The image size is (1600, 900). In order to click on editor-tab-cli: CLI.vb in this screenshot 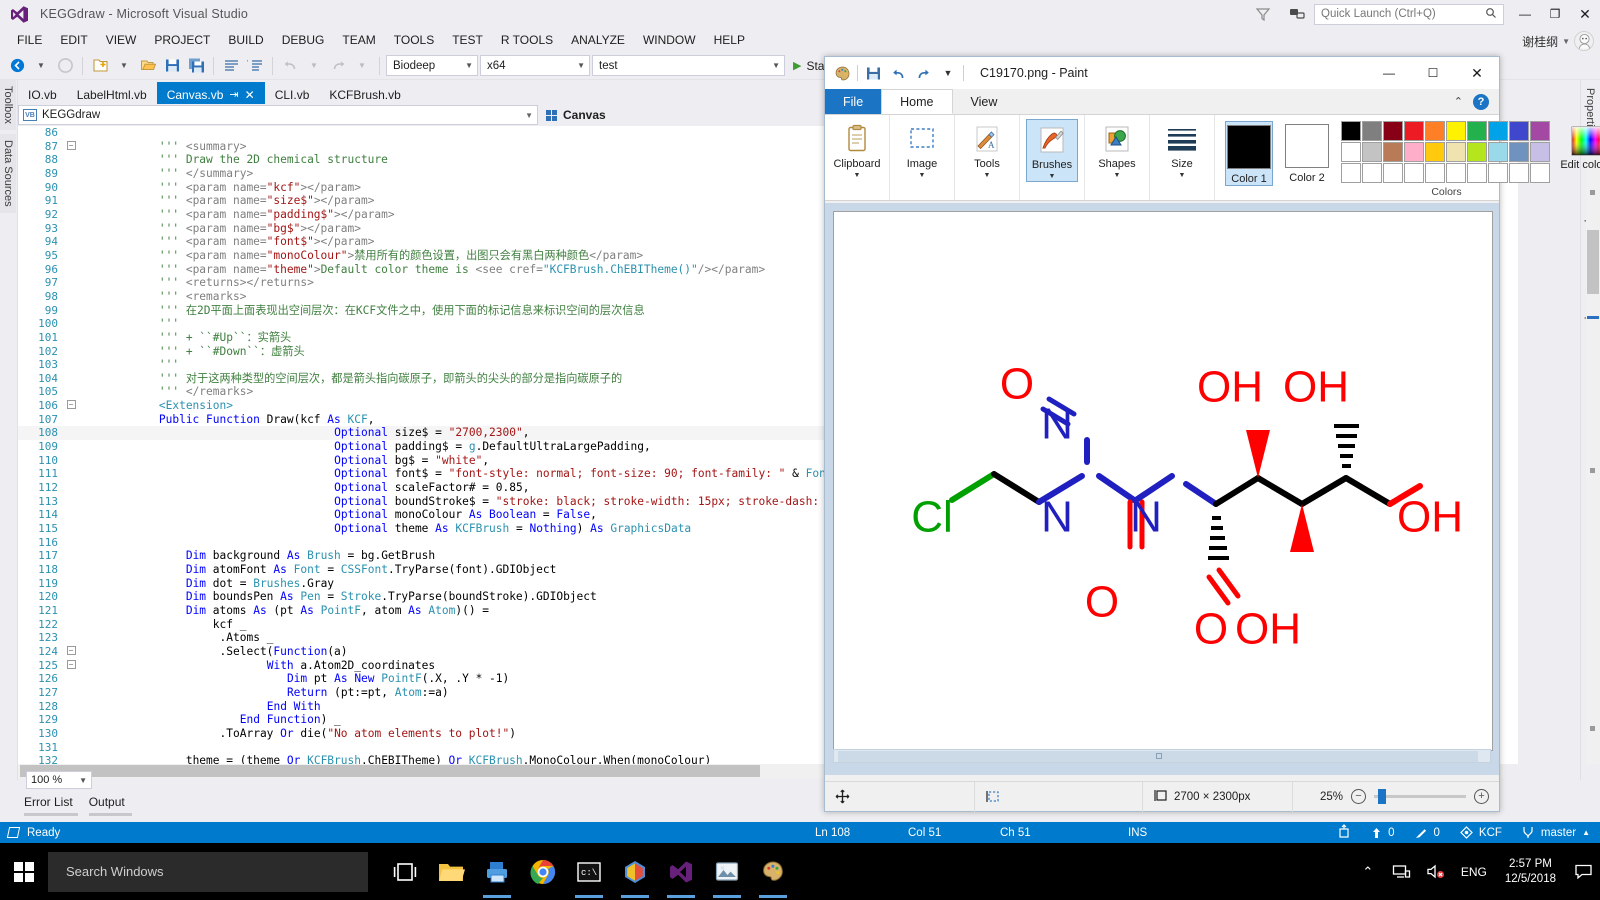, I will do `click(292, 93)`.